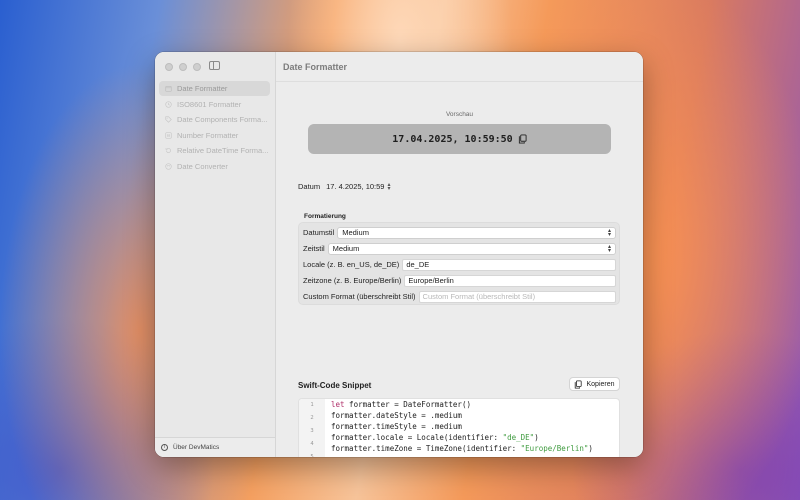 Image resolution: width=800 pixels, height=500 pixels. I want to click on timezone-label: Zeitzone (z. B. Europe/Berlin), so click(352, 280).